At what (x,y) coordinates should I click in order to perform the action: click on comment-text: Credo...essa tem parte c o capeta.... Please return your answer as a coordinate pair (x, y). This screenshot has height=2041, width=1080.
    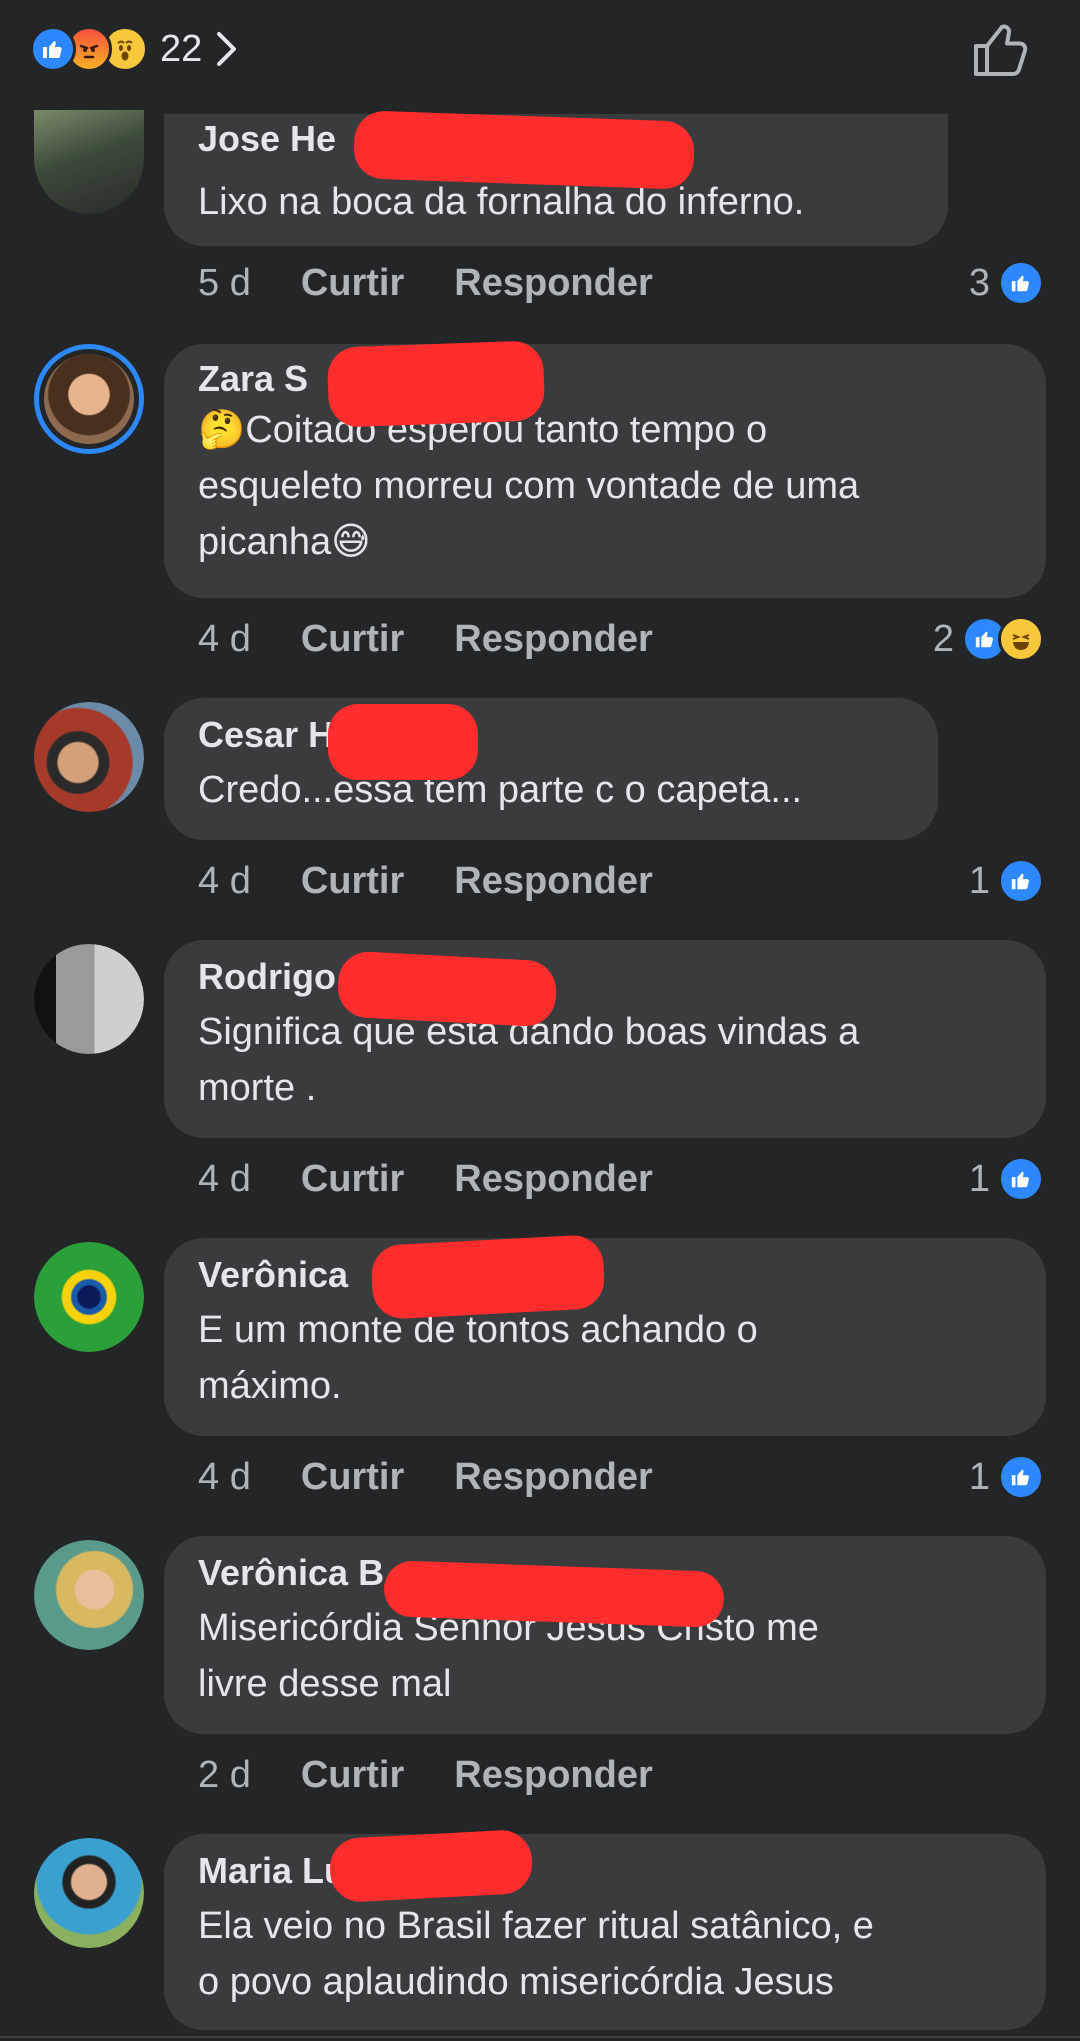
    Looking at the image, I should click on (500, 790).